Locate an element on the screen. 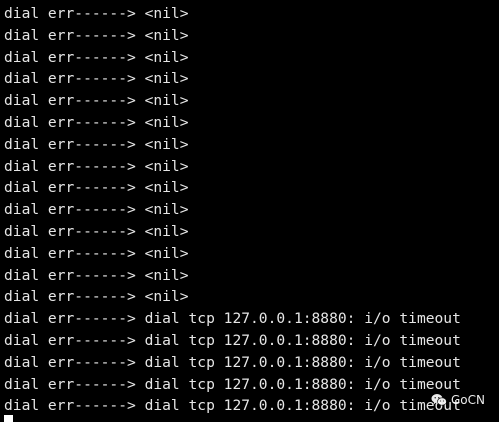 The image size is (499, 422). watermark: GoCN is located at coordinates (458, 400).